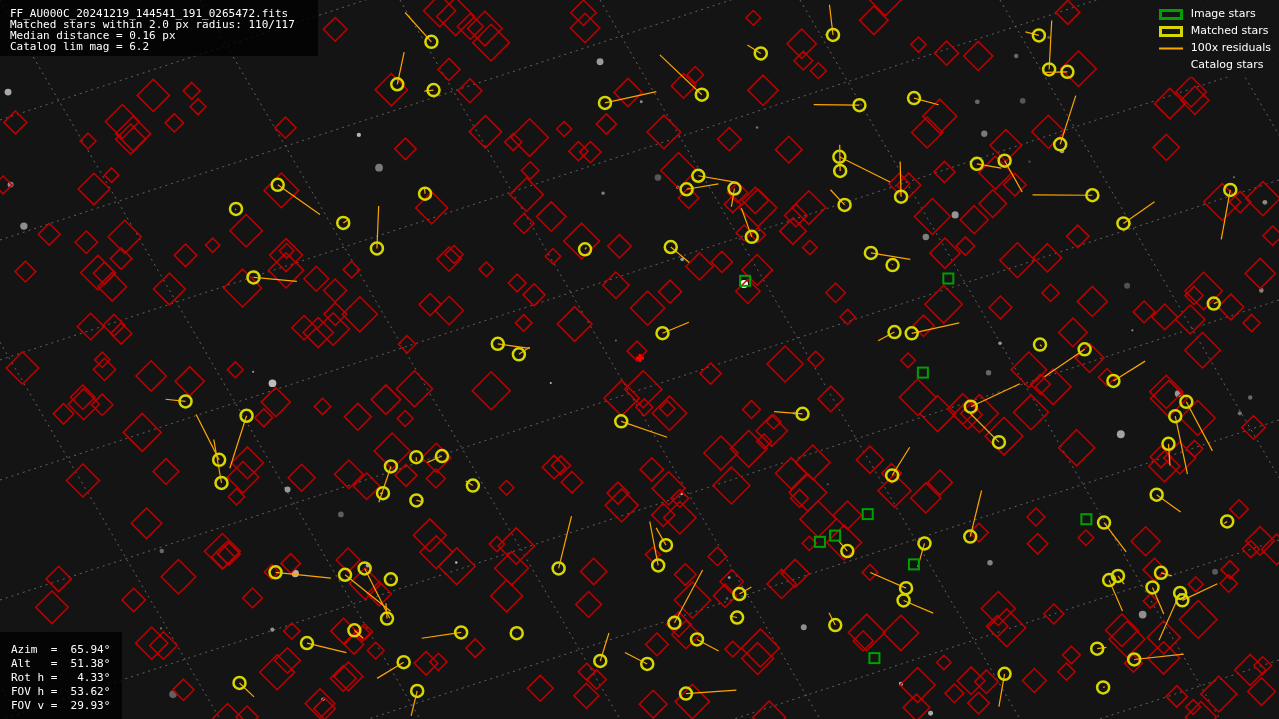  I want to click on pointing-text: Rot h = 4.33°, so click(61, 678).